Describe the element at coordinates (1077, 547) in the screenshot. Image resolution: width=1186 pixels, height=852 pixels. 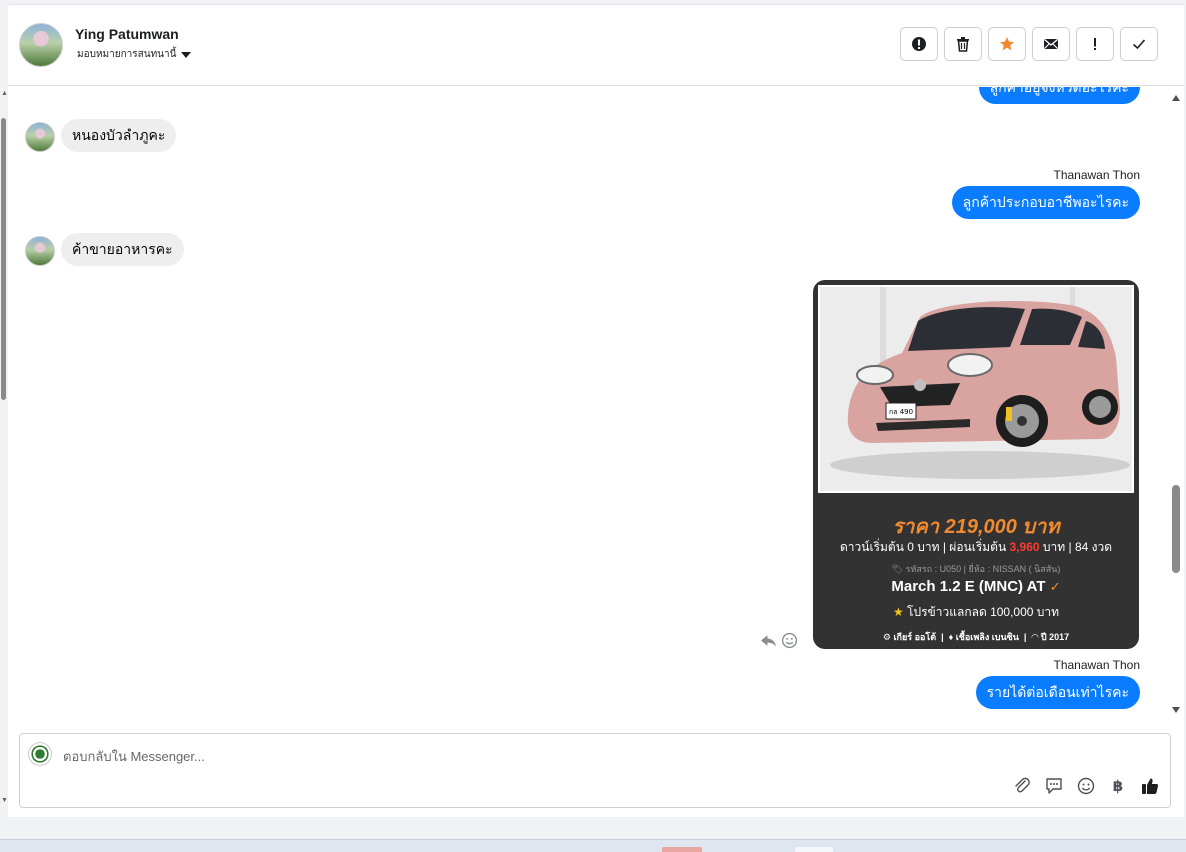
I see `down-suffix: บาท | 84 งวด` at that location.